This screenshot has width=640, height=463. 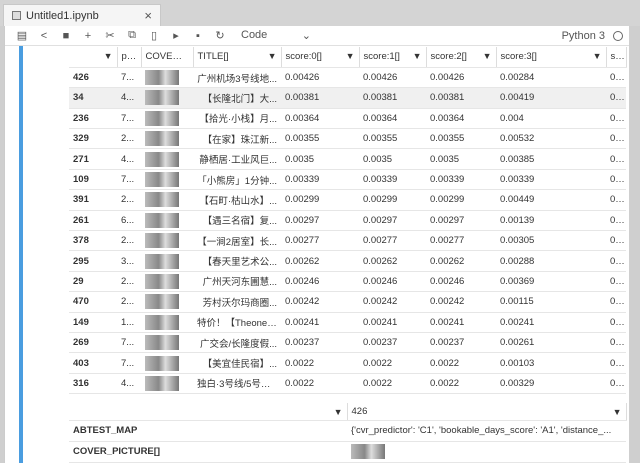 What do you see at coordinates (132, 35) in the screenshot?
I see `copy-icon: ⧉` at bounding box center [132, 35].